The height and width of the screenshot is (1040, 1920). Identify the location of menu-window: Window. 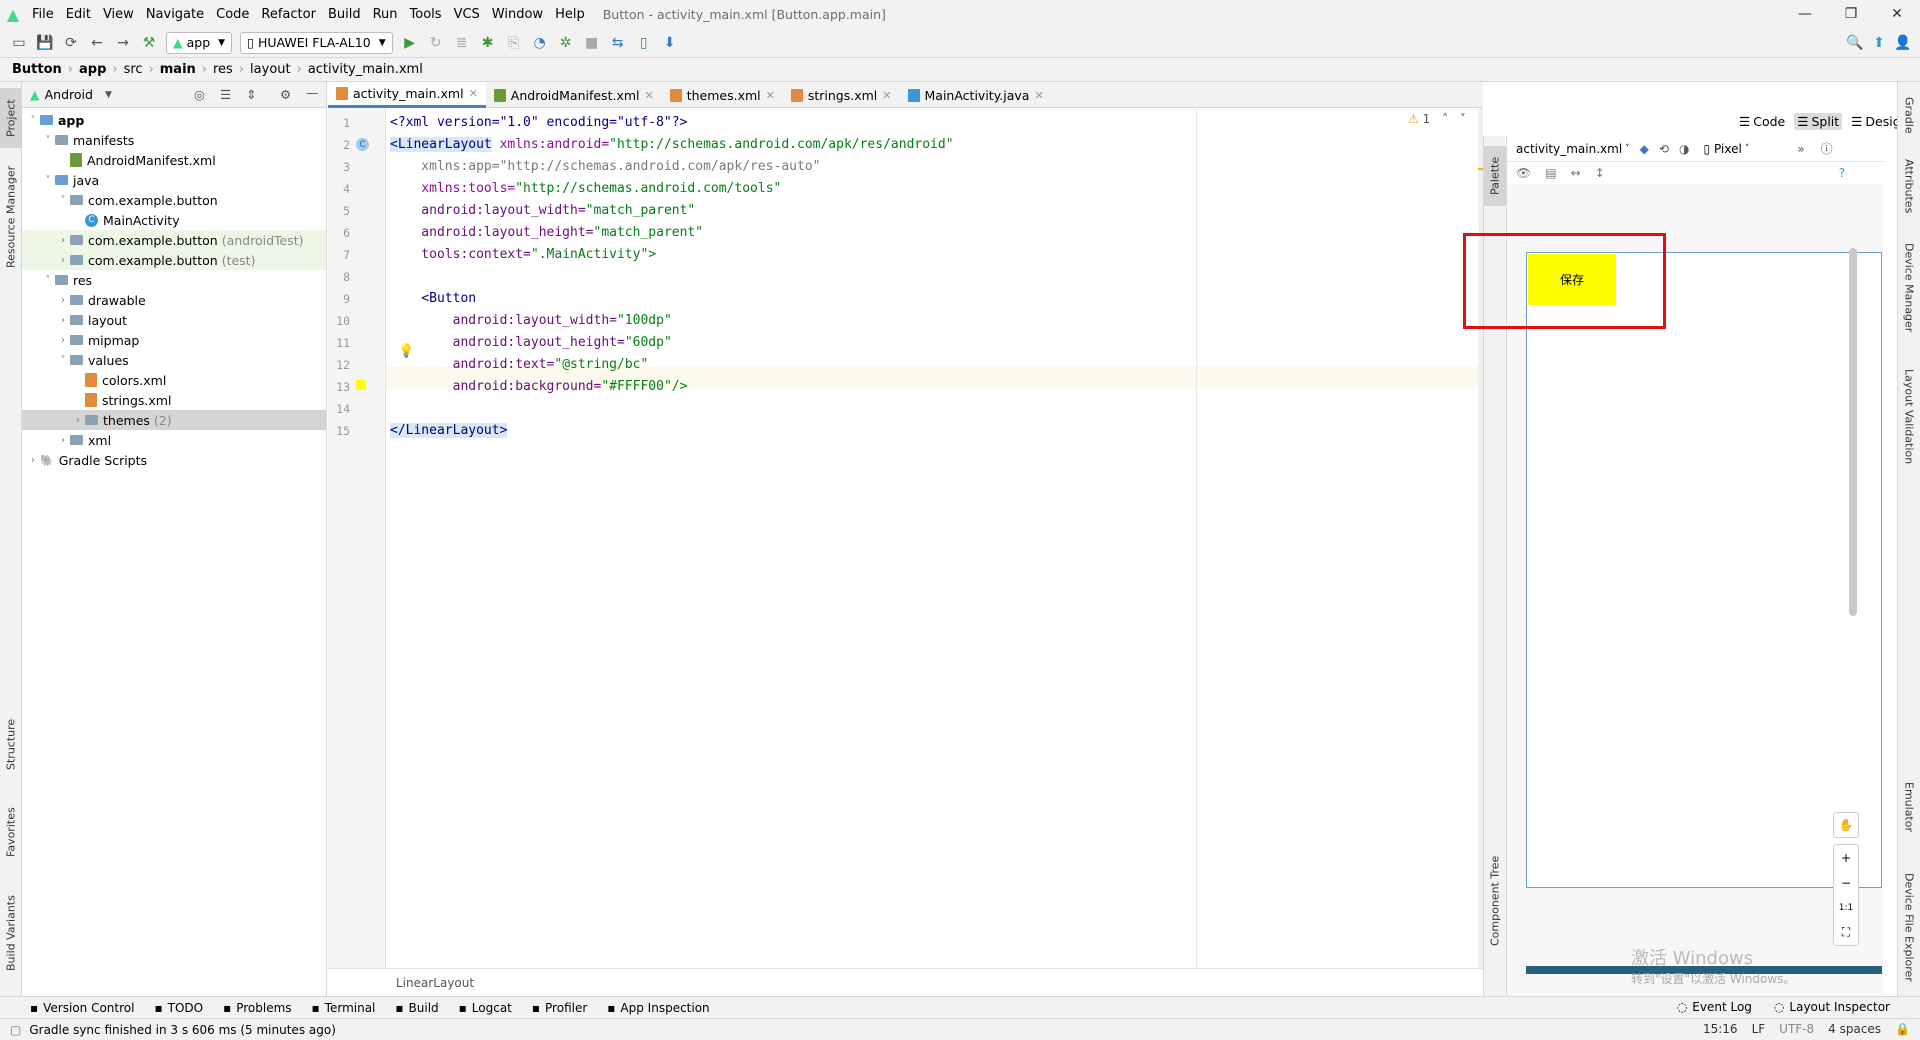
(517, 14).